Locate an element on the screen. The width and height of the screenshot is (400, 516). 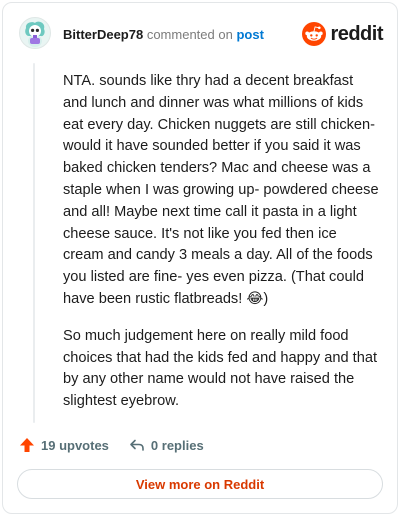
reply-button: 0 replies is located at coordinates (166, 445).